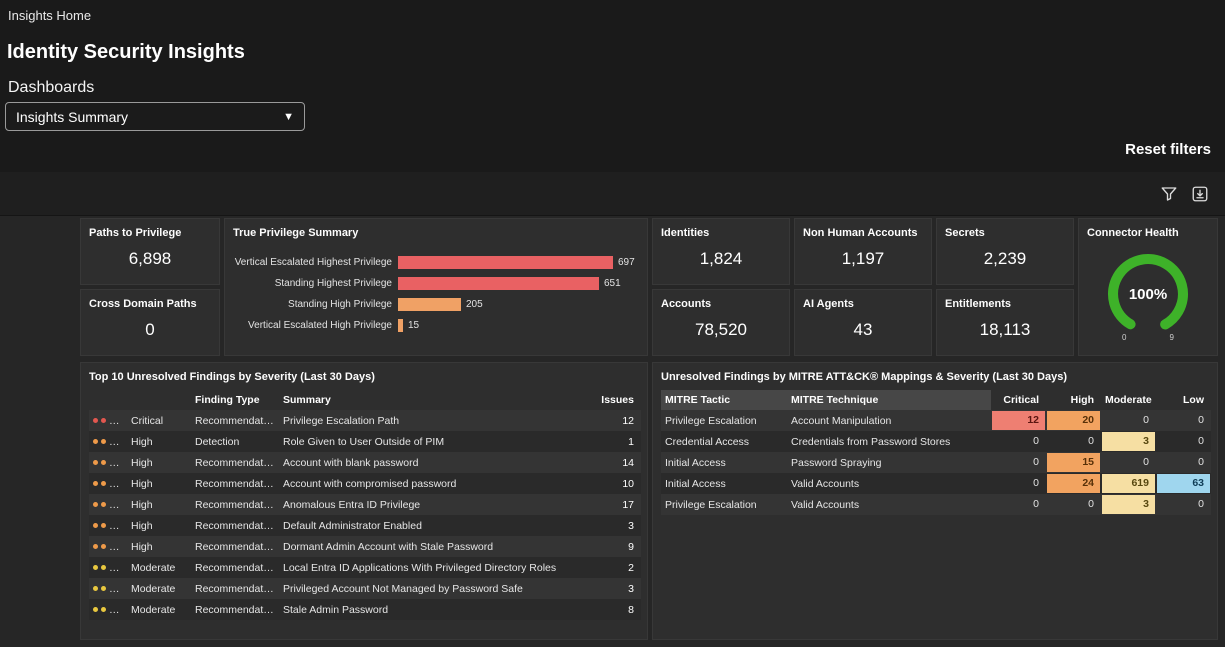 The image size is (1225, 647). What do you see at coordinates (626, 262) in the screenshot?
I see `bar-value-label: 697` at bounding box center [626, 262].